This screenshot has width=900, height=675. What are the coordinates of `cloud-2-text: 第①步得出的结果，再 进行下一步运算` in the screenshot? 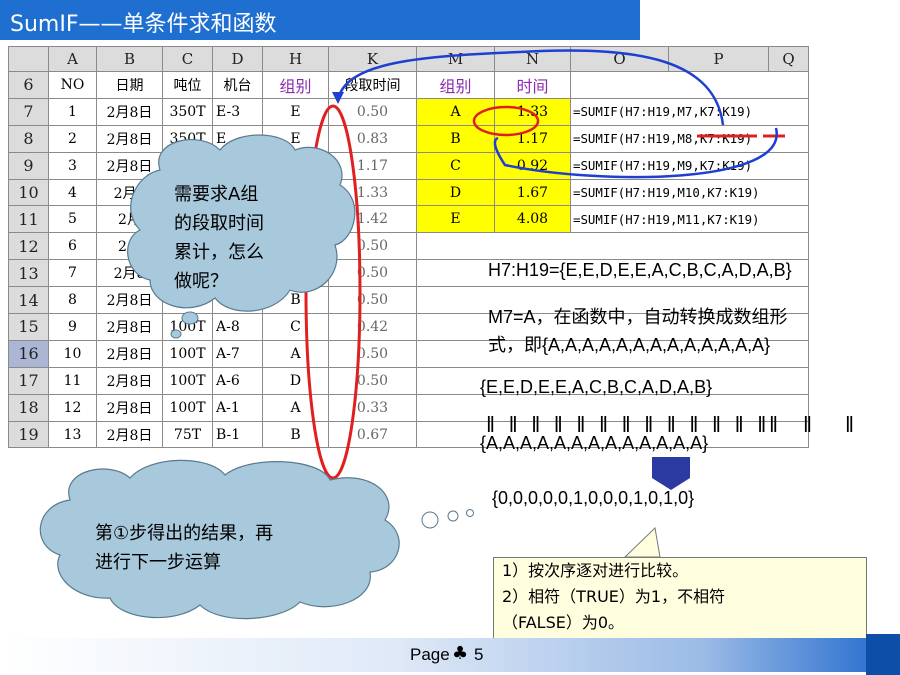 It's located at (184, 548).